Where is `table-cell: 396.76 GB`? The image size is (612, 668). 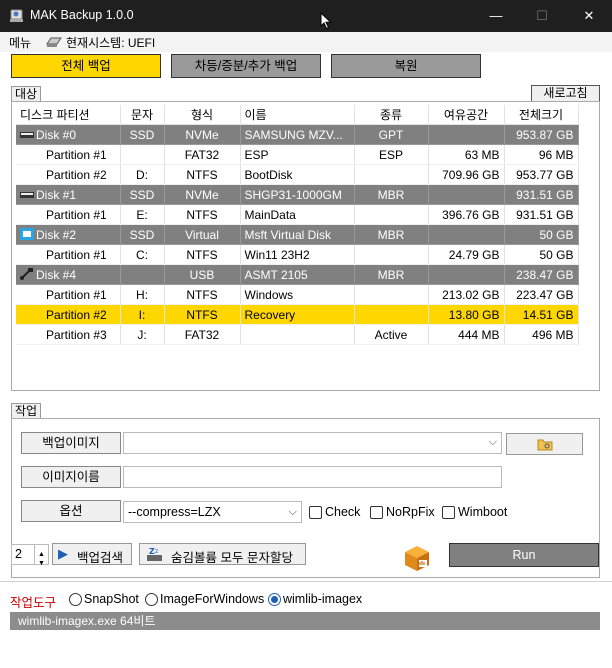
table-cell: 396.76 GB is located at coordinates (466, 214).